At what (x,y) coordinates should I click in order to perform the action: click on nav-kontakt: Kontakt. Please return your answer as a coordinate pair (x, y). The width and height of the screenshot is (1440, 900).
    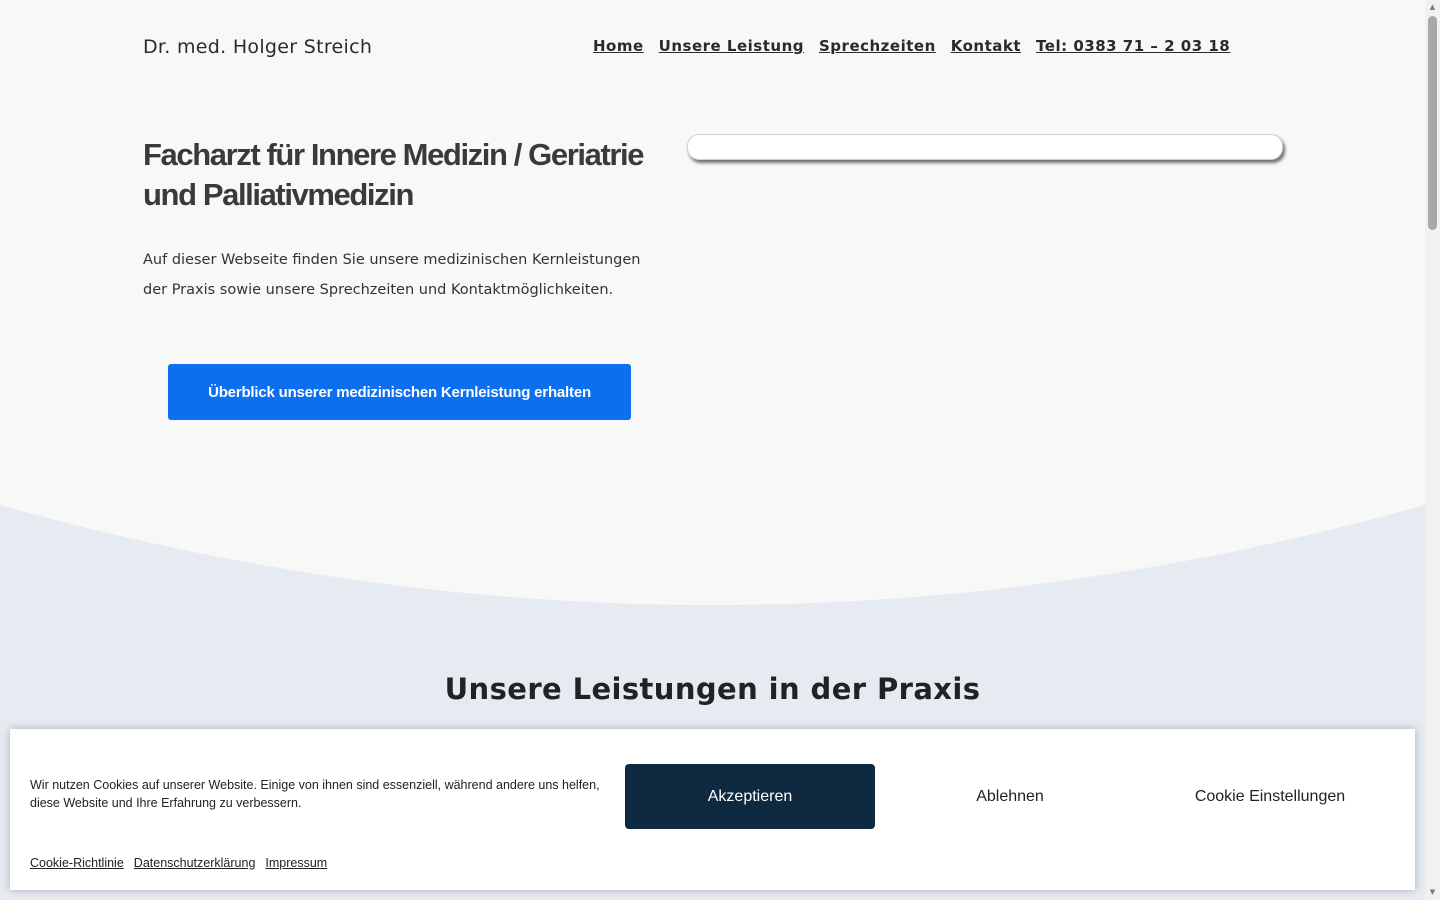
    Looking at the image, I should click on (986, 46).